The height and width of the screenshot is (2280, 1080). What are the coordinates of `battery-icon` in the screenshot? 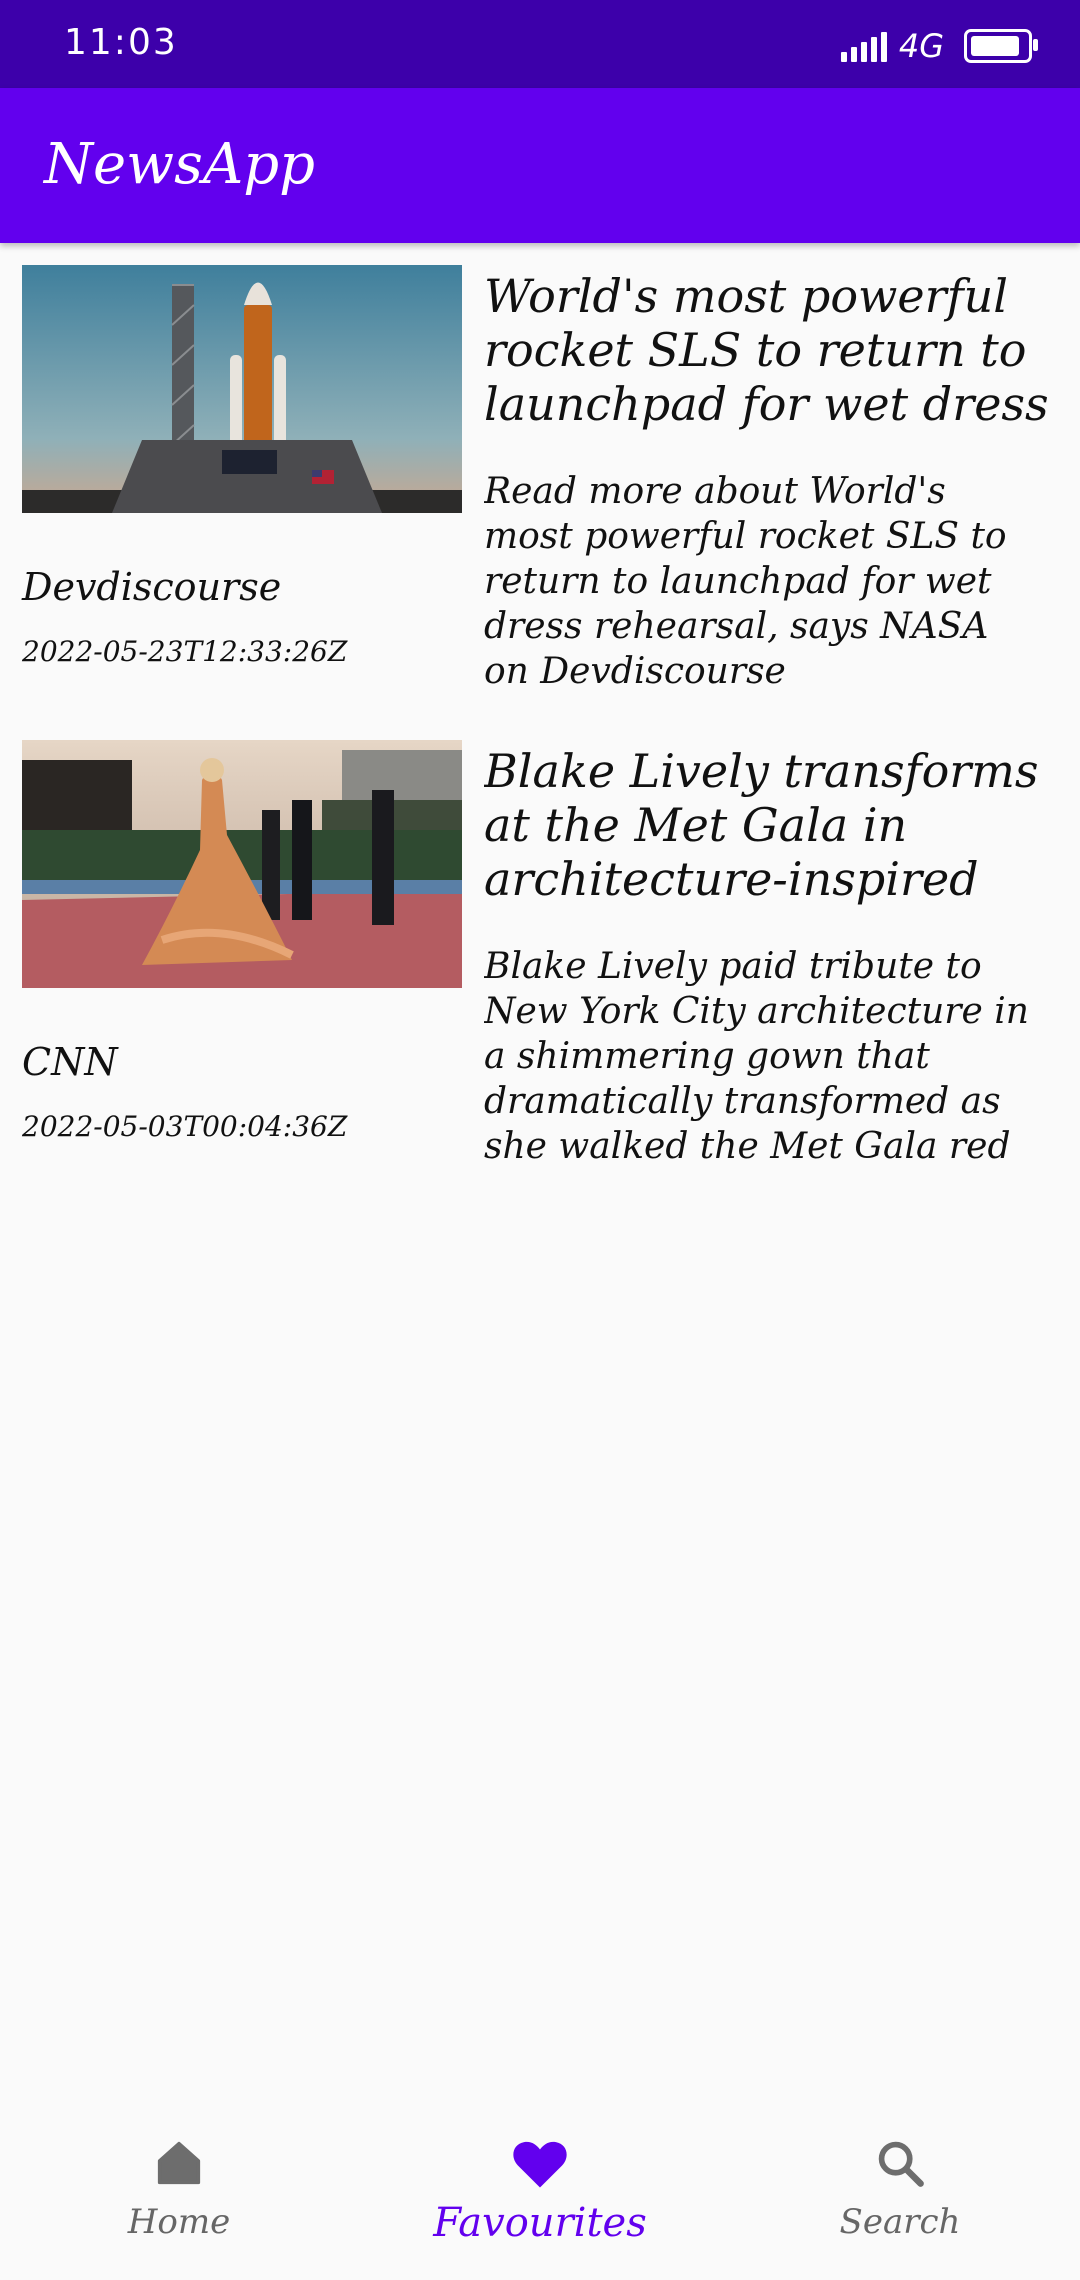 It's located at (1001, 46).